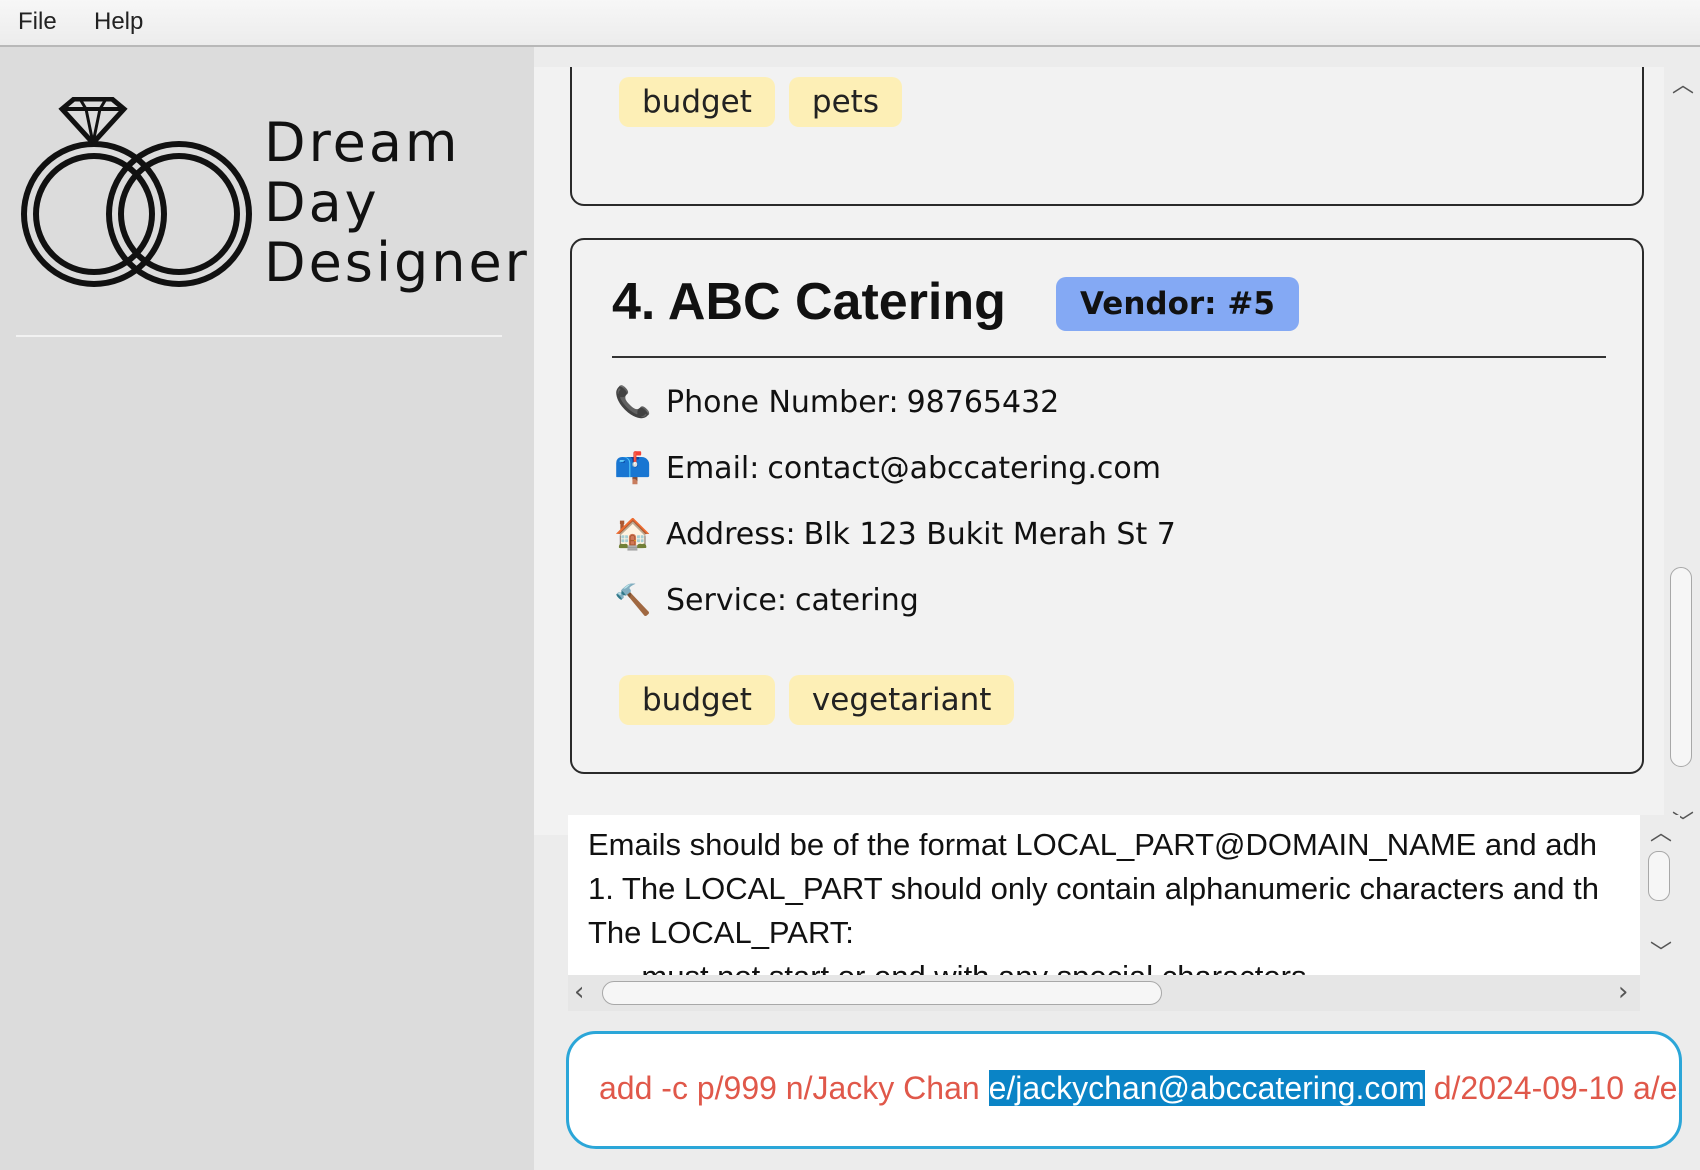 The height and width of the screenshot is (1170, 1700). What do you see at coordinates (1107, 136) in the screenshot?
I see `contact-card: budget pets` at bounding box center [1107, 136].